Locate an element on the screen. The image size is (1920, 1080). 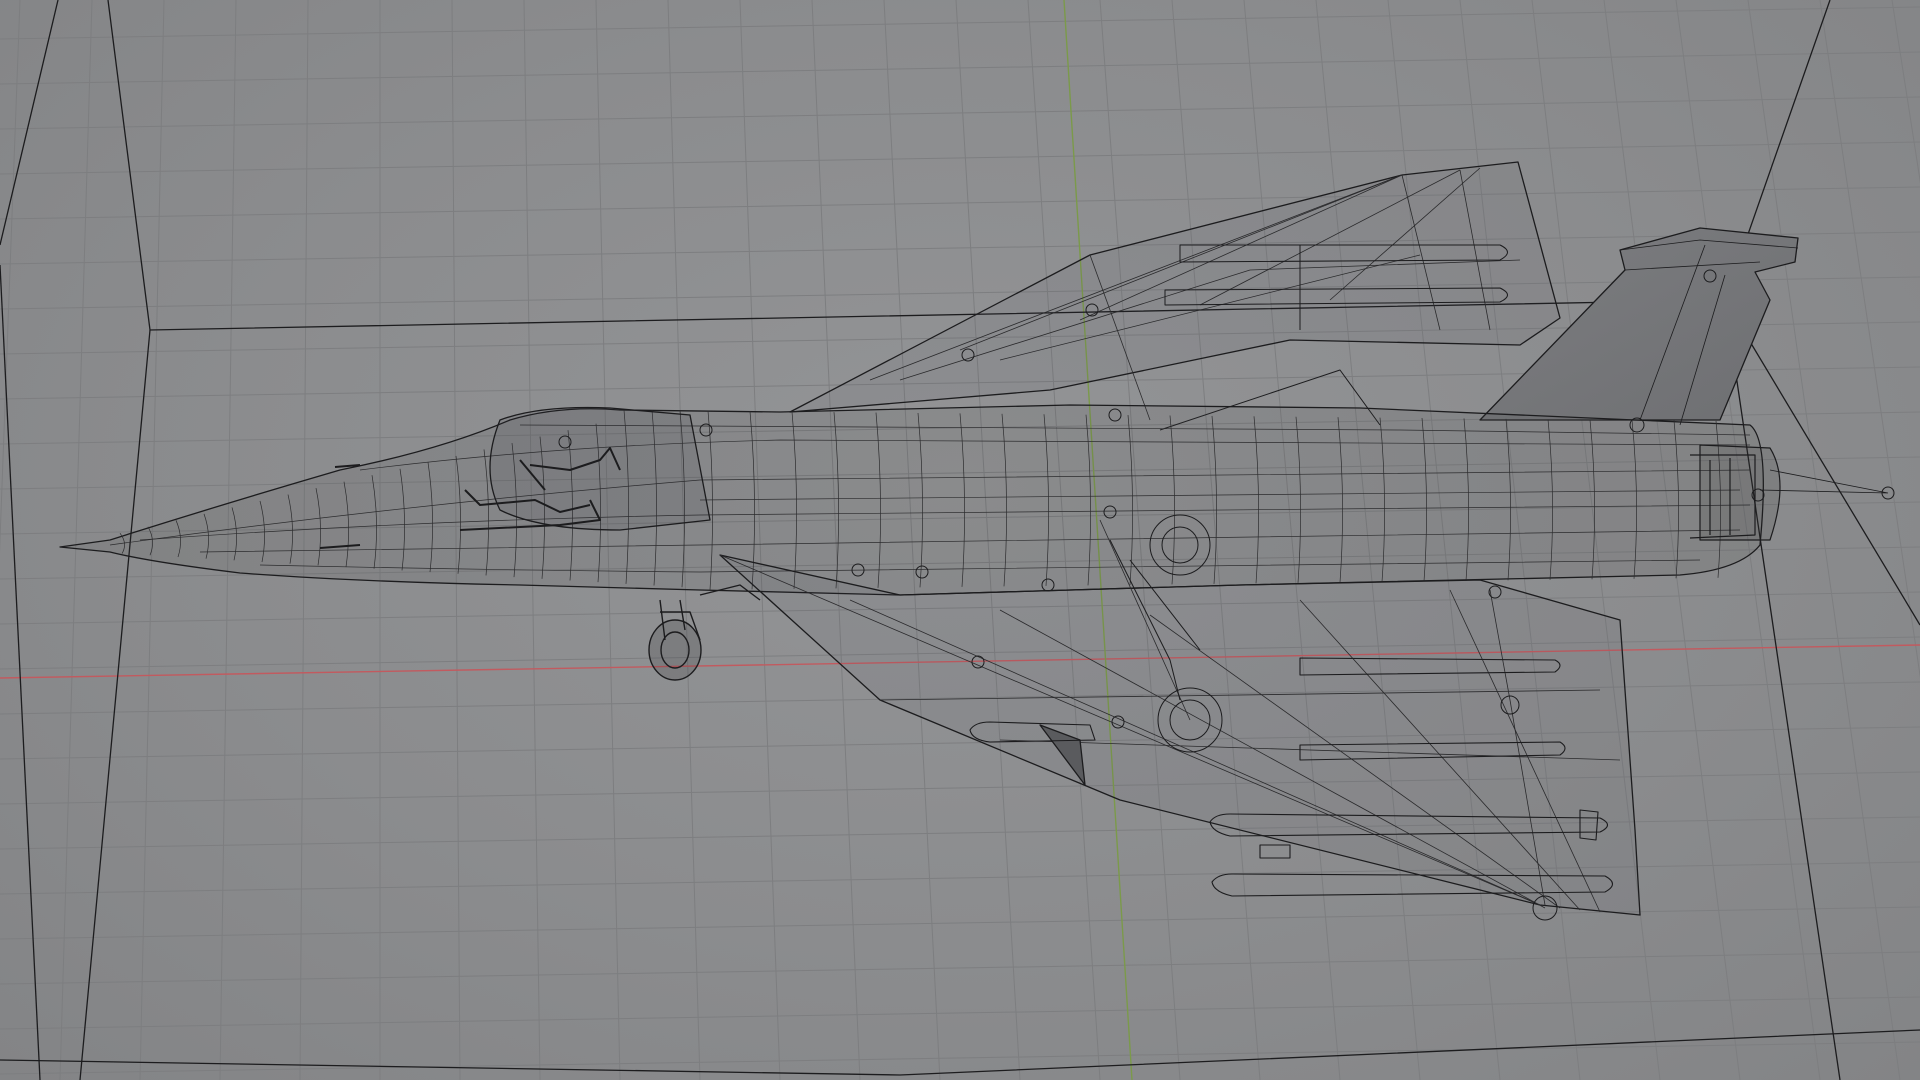
canopy is located at coordinates (600, 468).